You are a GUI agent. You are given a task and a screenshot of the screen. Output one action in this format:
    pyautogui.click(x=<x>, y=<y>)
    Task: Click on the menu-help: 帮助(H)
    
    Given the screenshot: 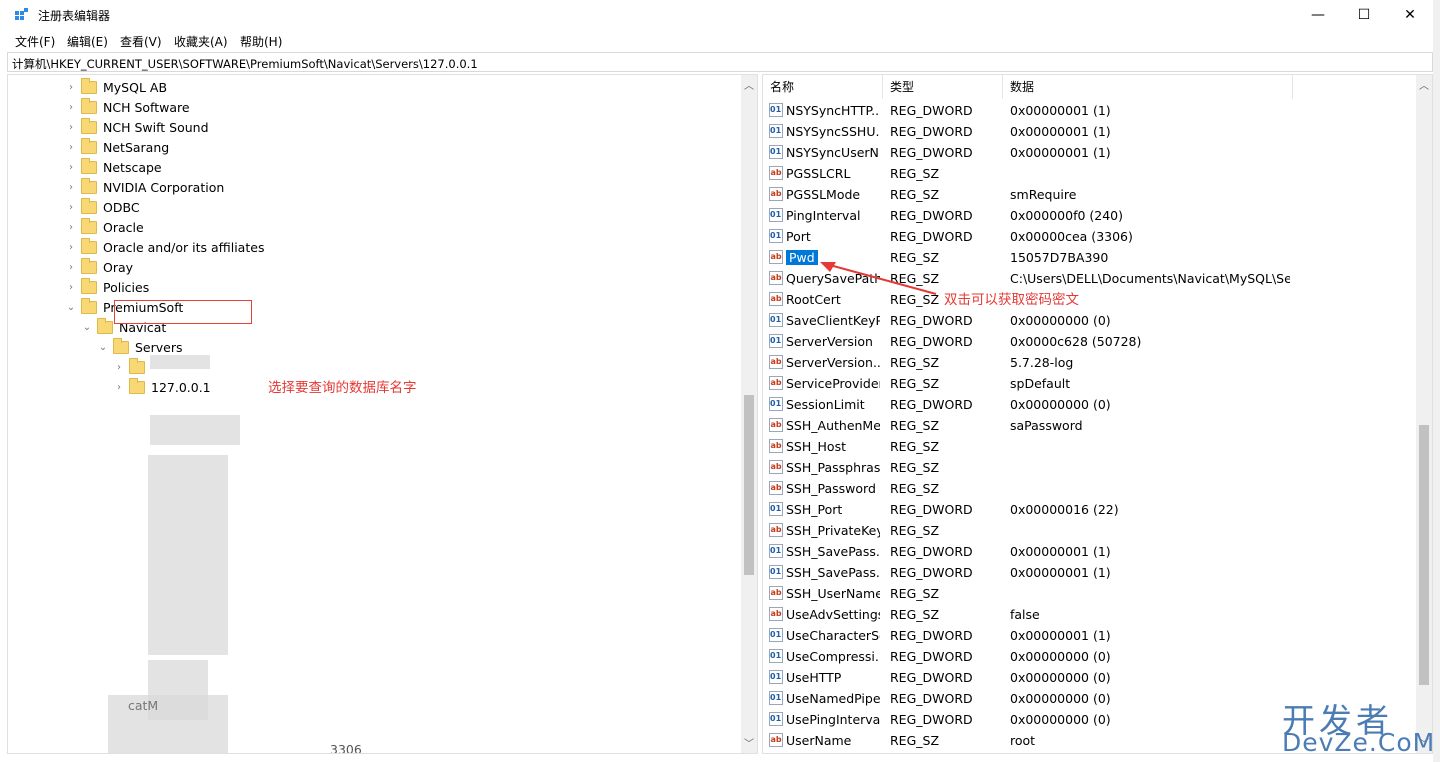 What is the action you would take?
    pyautogui.click(x=261, y=41)
    